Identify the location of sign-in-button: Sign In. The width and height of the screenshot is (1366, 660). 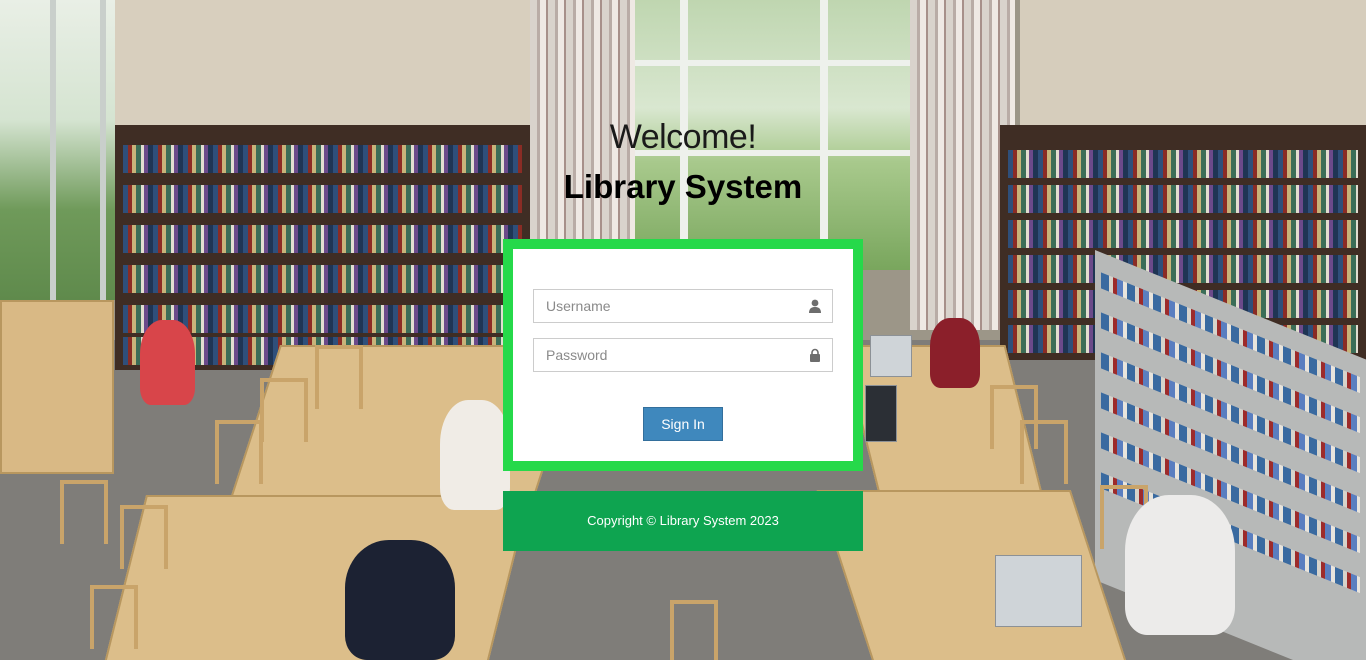
(683, 424).